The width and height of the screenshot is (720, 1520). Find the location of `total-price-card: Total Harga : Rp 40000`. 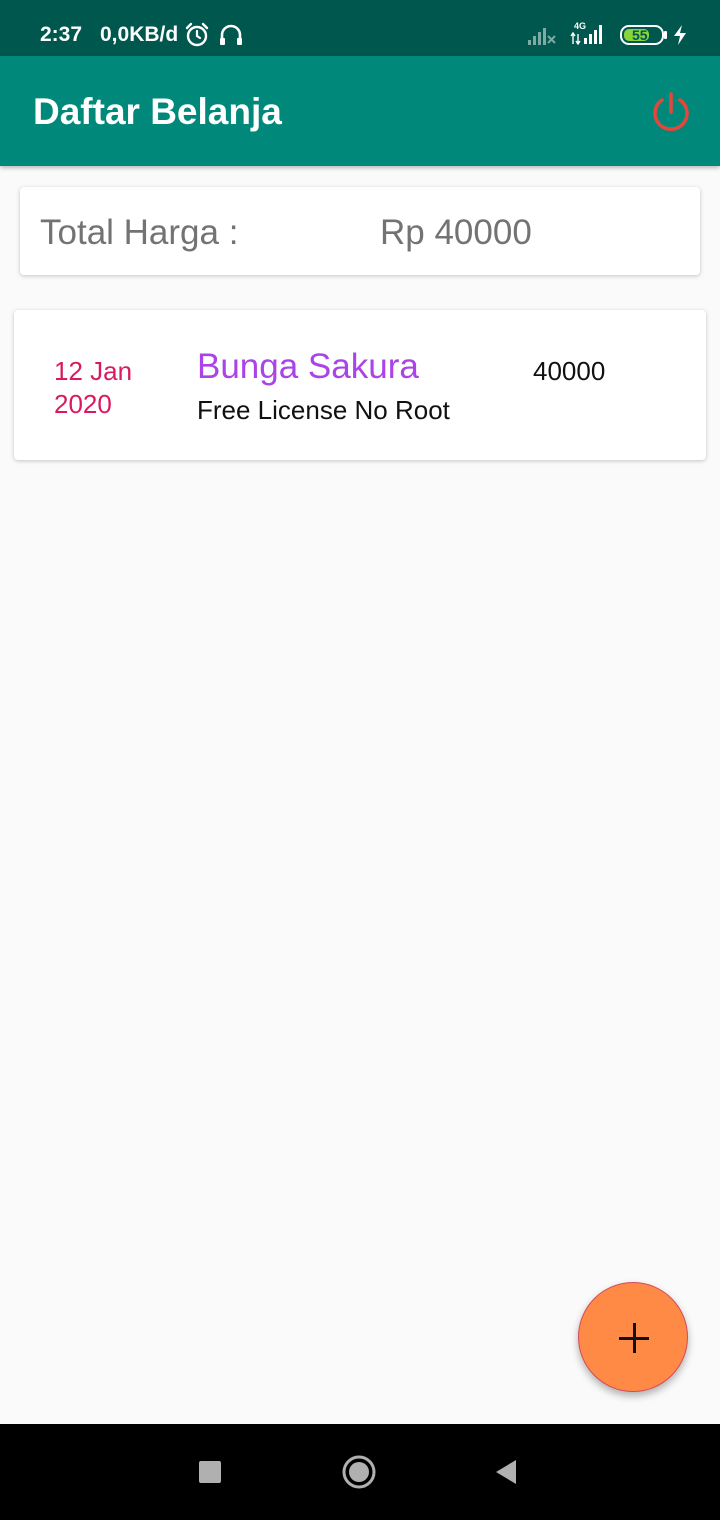

total-price-card: Total Harga : Rp 40000 is located at coordinates (360, 231).